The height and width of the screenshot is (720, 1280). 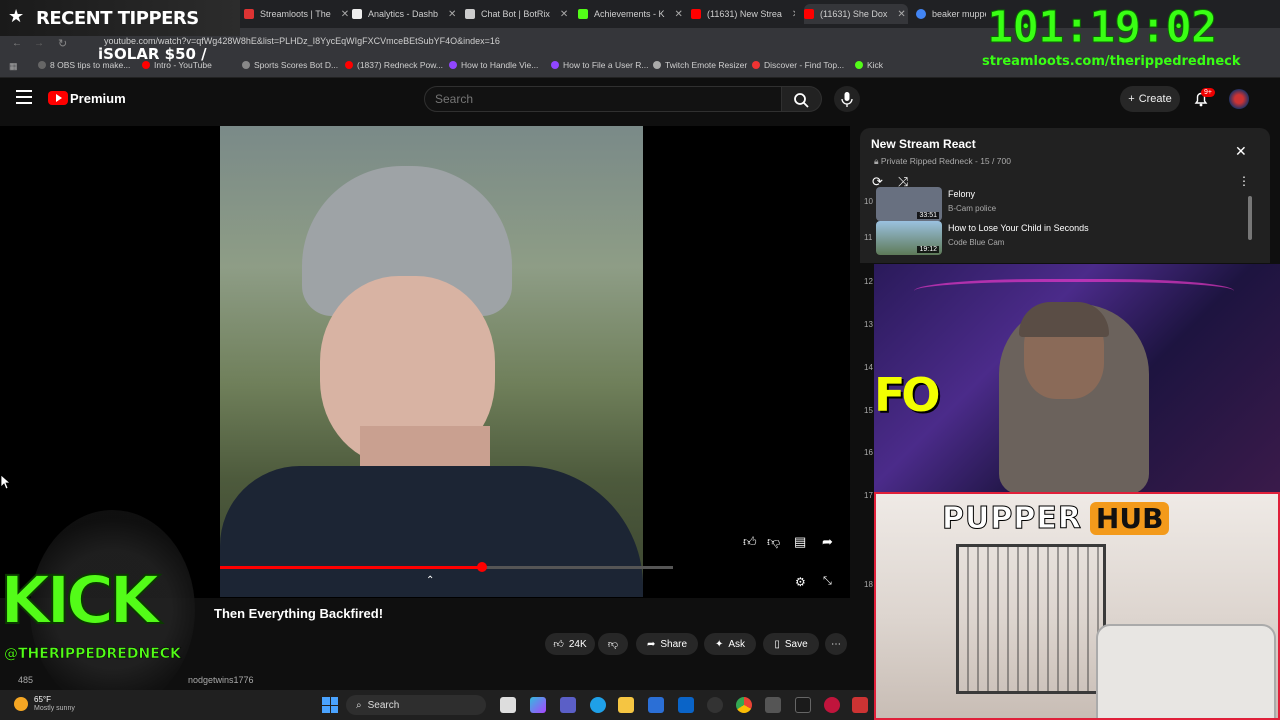 I want to click on twitch-icon, so click(x=555, y=65).